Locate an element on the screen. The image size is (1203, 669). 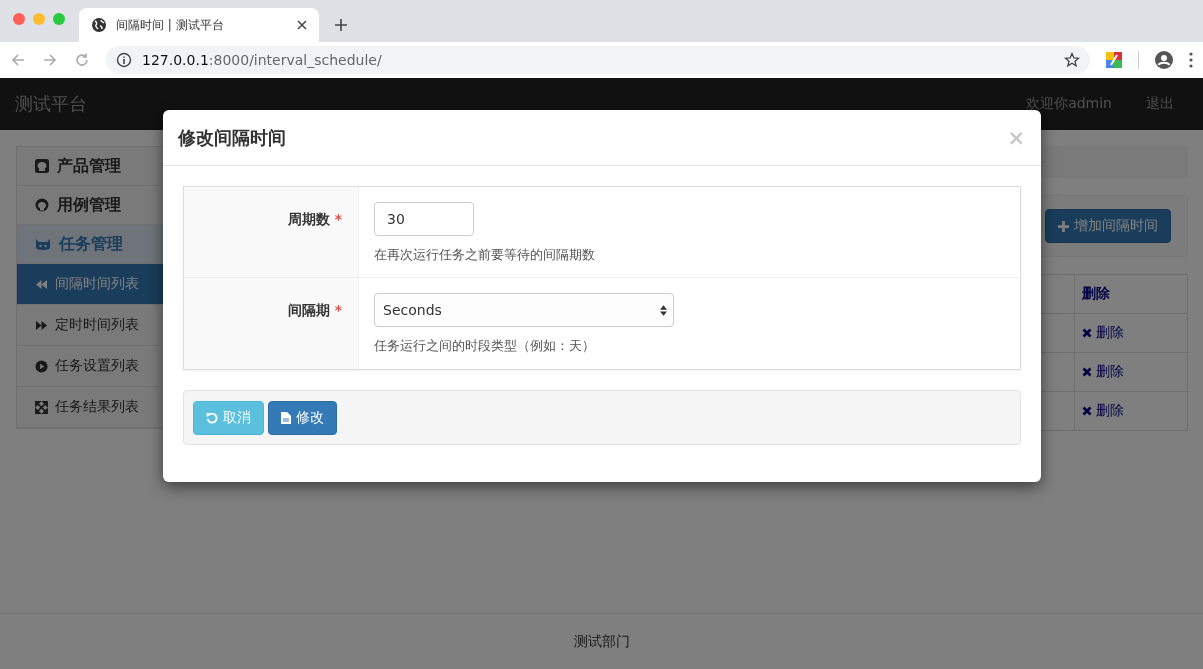
url-text: 127.0.0.1:8000/interval_schedule/ is located at coordinates (262, 60).